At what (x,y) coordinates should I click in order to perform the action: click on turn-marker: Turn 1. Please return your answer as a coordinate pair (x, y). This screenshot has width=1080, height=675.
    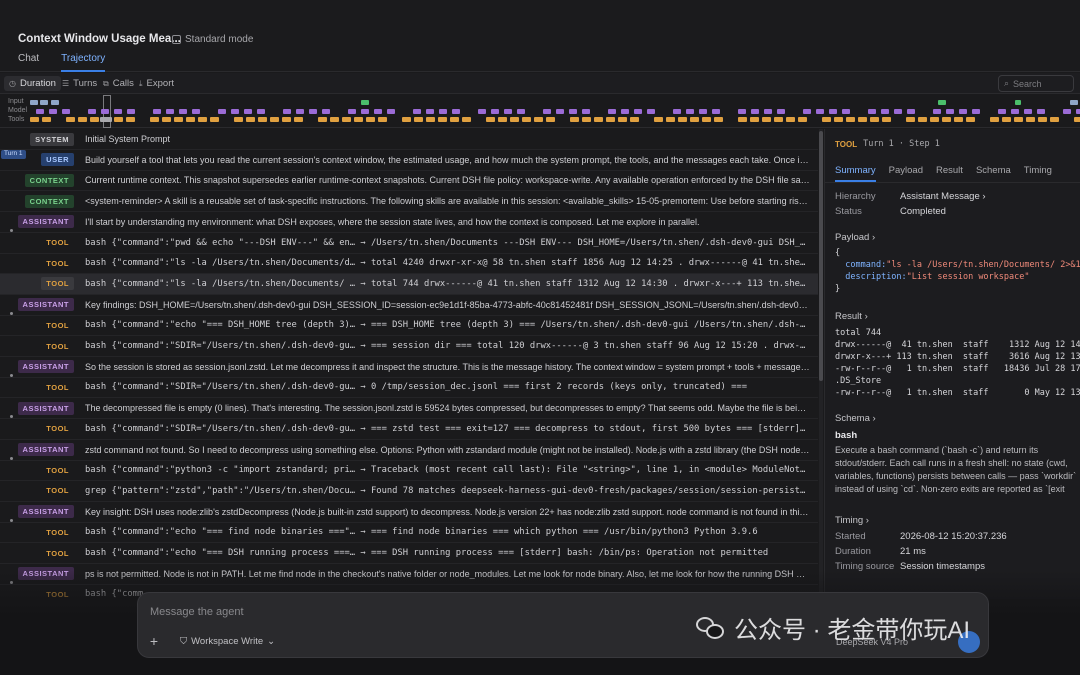
    Looking at the image, I should click on (13, 154).